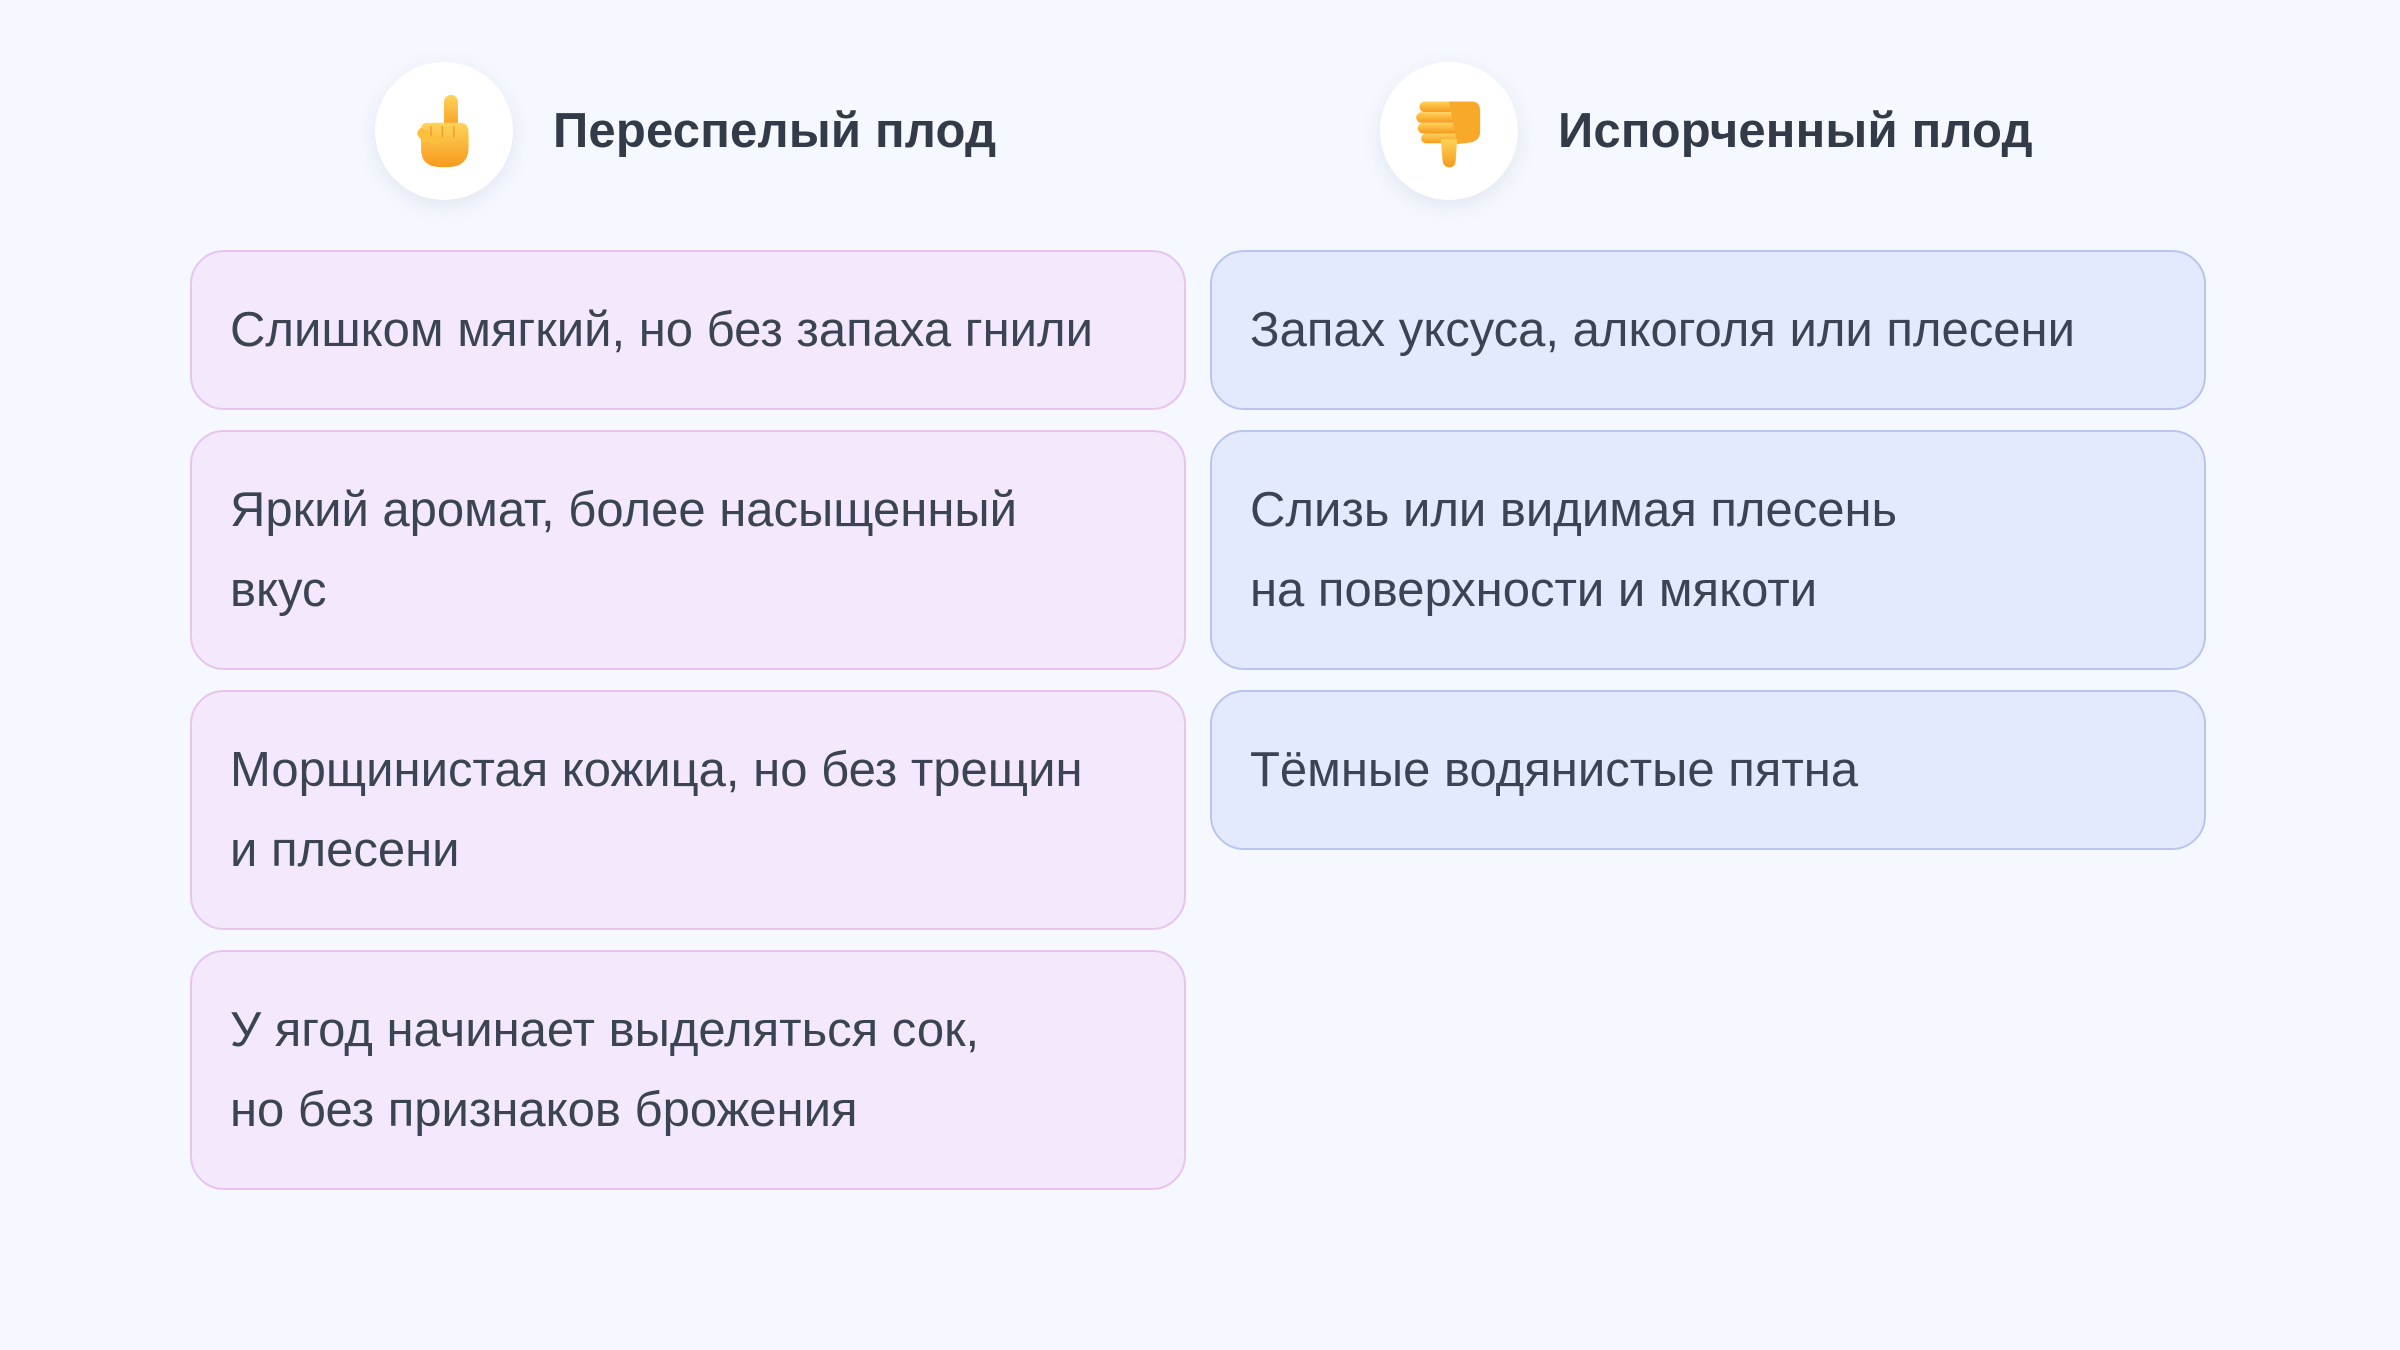  Describe the element at coordinates (1554, 770) in the screenshot. I see `list-item-text: Тёмные водянистые пятна` at that location.